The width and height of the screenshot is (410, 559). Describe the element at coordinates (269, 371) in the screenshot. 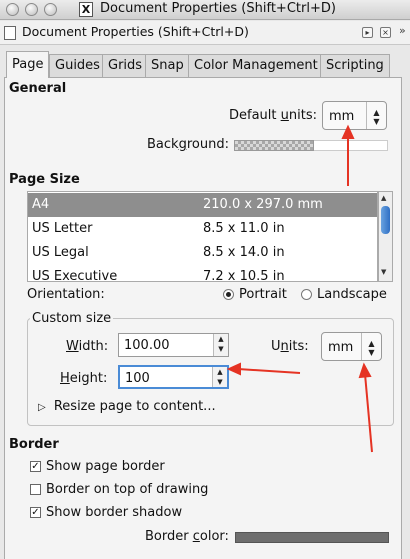

I see `arrow-height` at that location.